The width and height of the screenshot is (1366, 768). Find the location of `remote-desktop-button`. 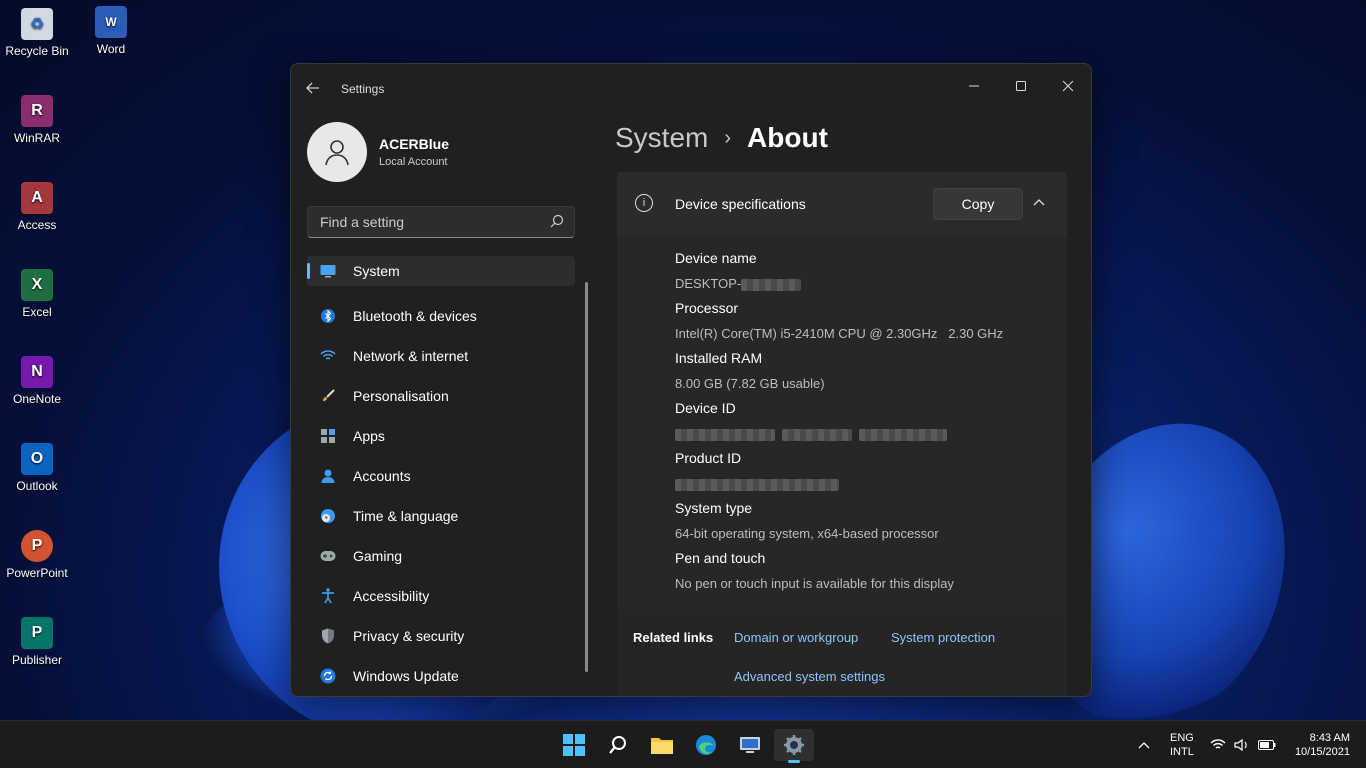

remote-desktop-button is located at coordinates (750, 745).